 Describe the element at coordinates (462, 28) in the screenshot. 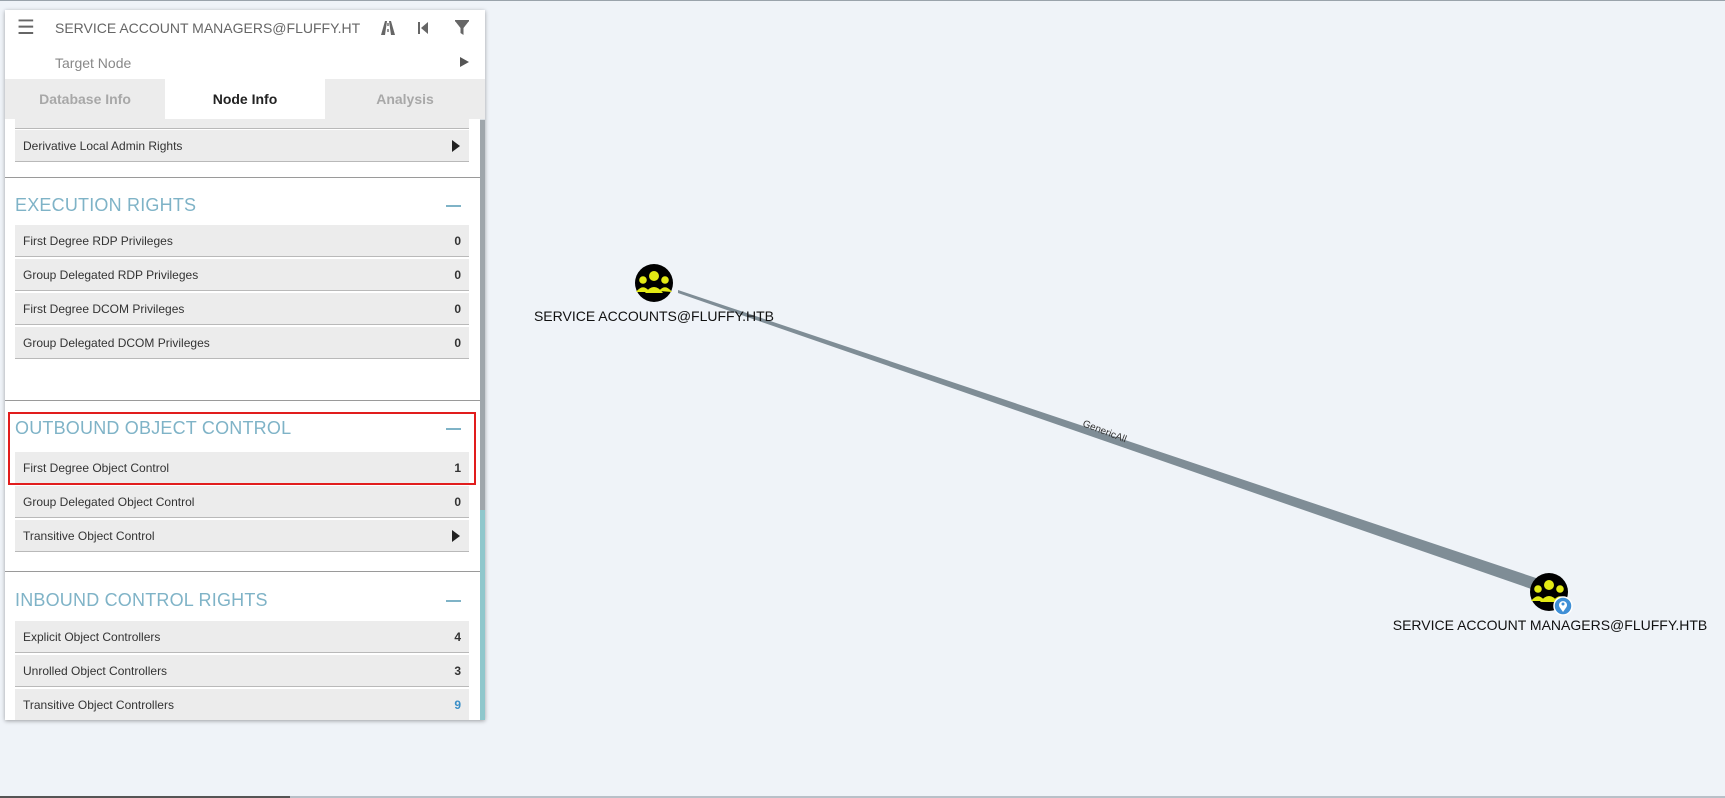

I see `filter-icon` at that location.